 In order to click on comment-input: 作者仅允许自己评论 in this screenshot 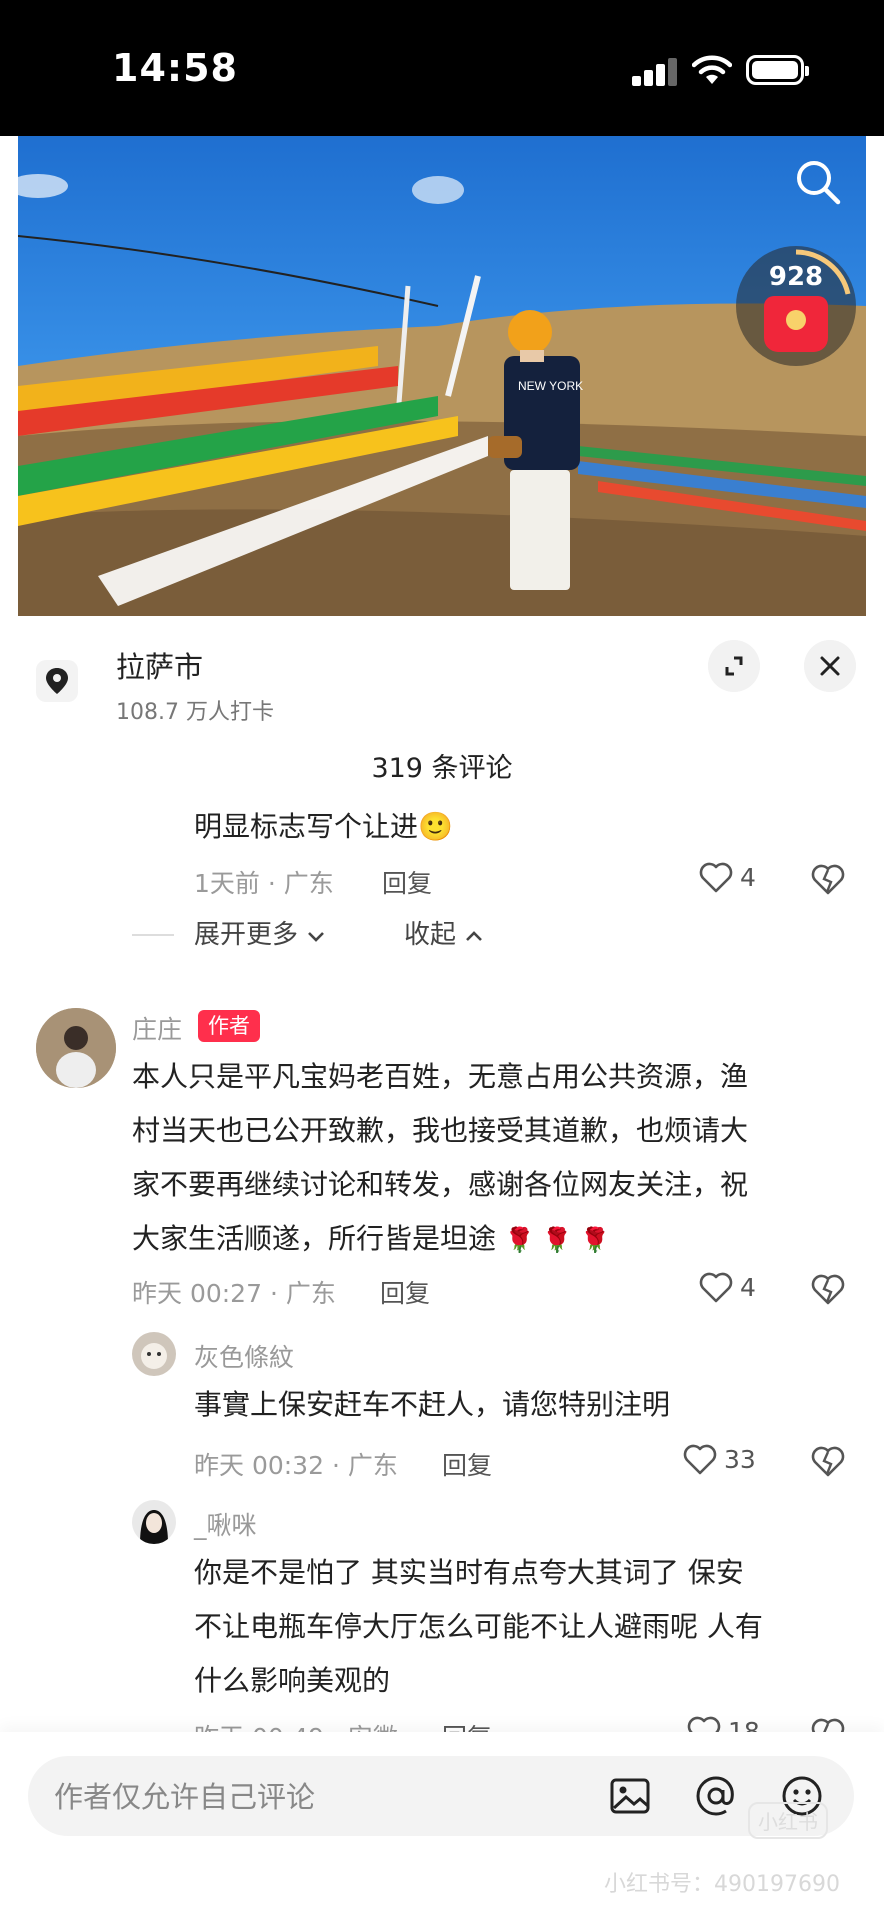, I will do `click(441, 1796)`.